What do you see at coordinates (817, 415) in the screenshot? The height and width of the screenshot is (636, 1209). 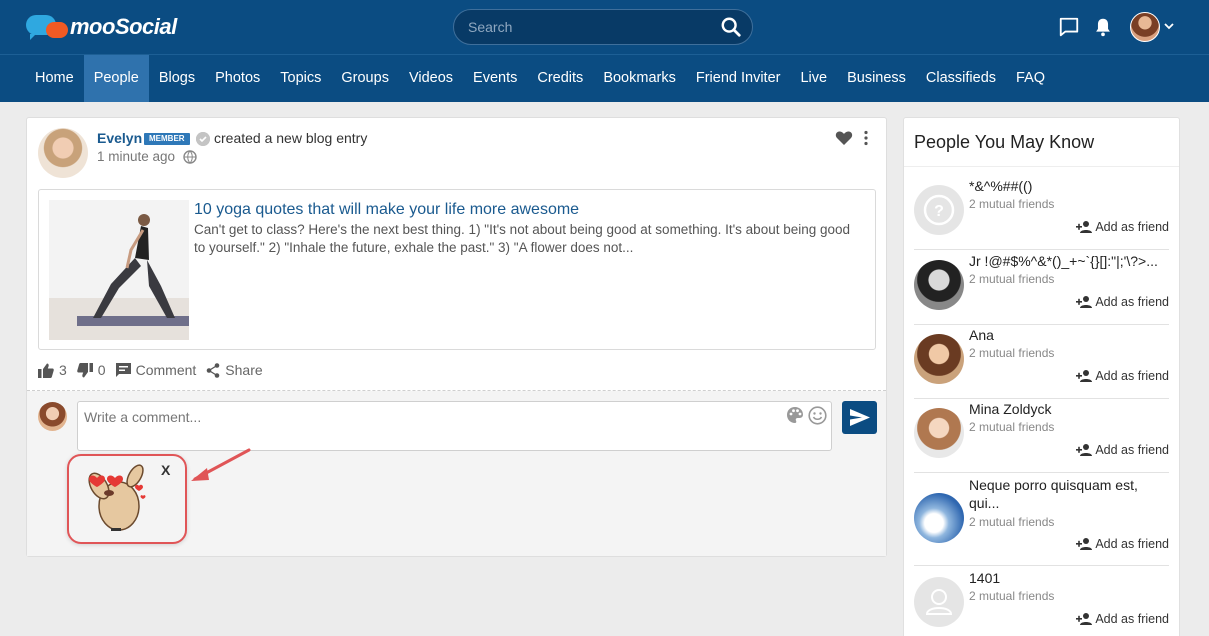 I see `emoji-icon` at bounding box center [817, 415].